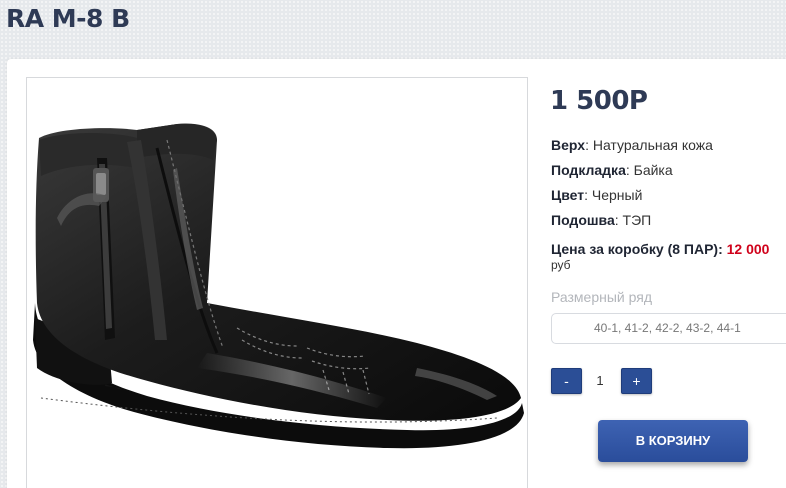  Describe the element at coordinates (602, 297) in the screenshot. I see `size-range-label: Размерный ряд` at that location.